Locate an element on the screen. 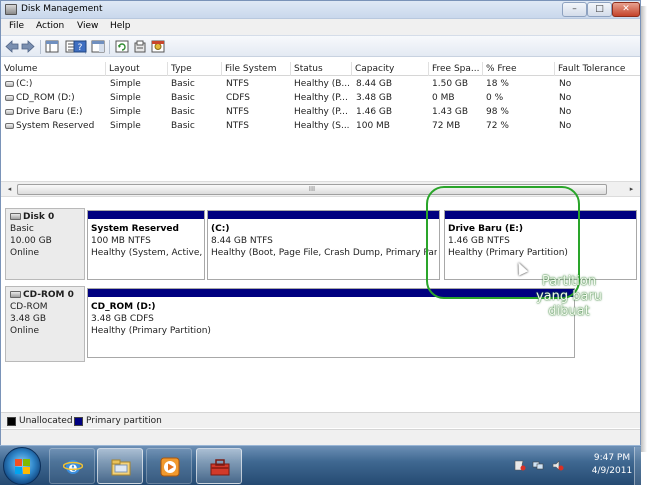 The height and width of the screenshot is (495, 655). column-header-percent-free: % Free is located at coordinates (518, 69).